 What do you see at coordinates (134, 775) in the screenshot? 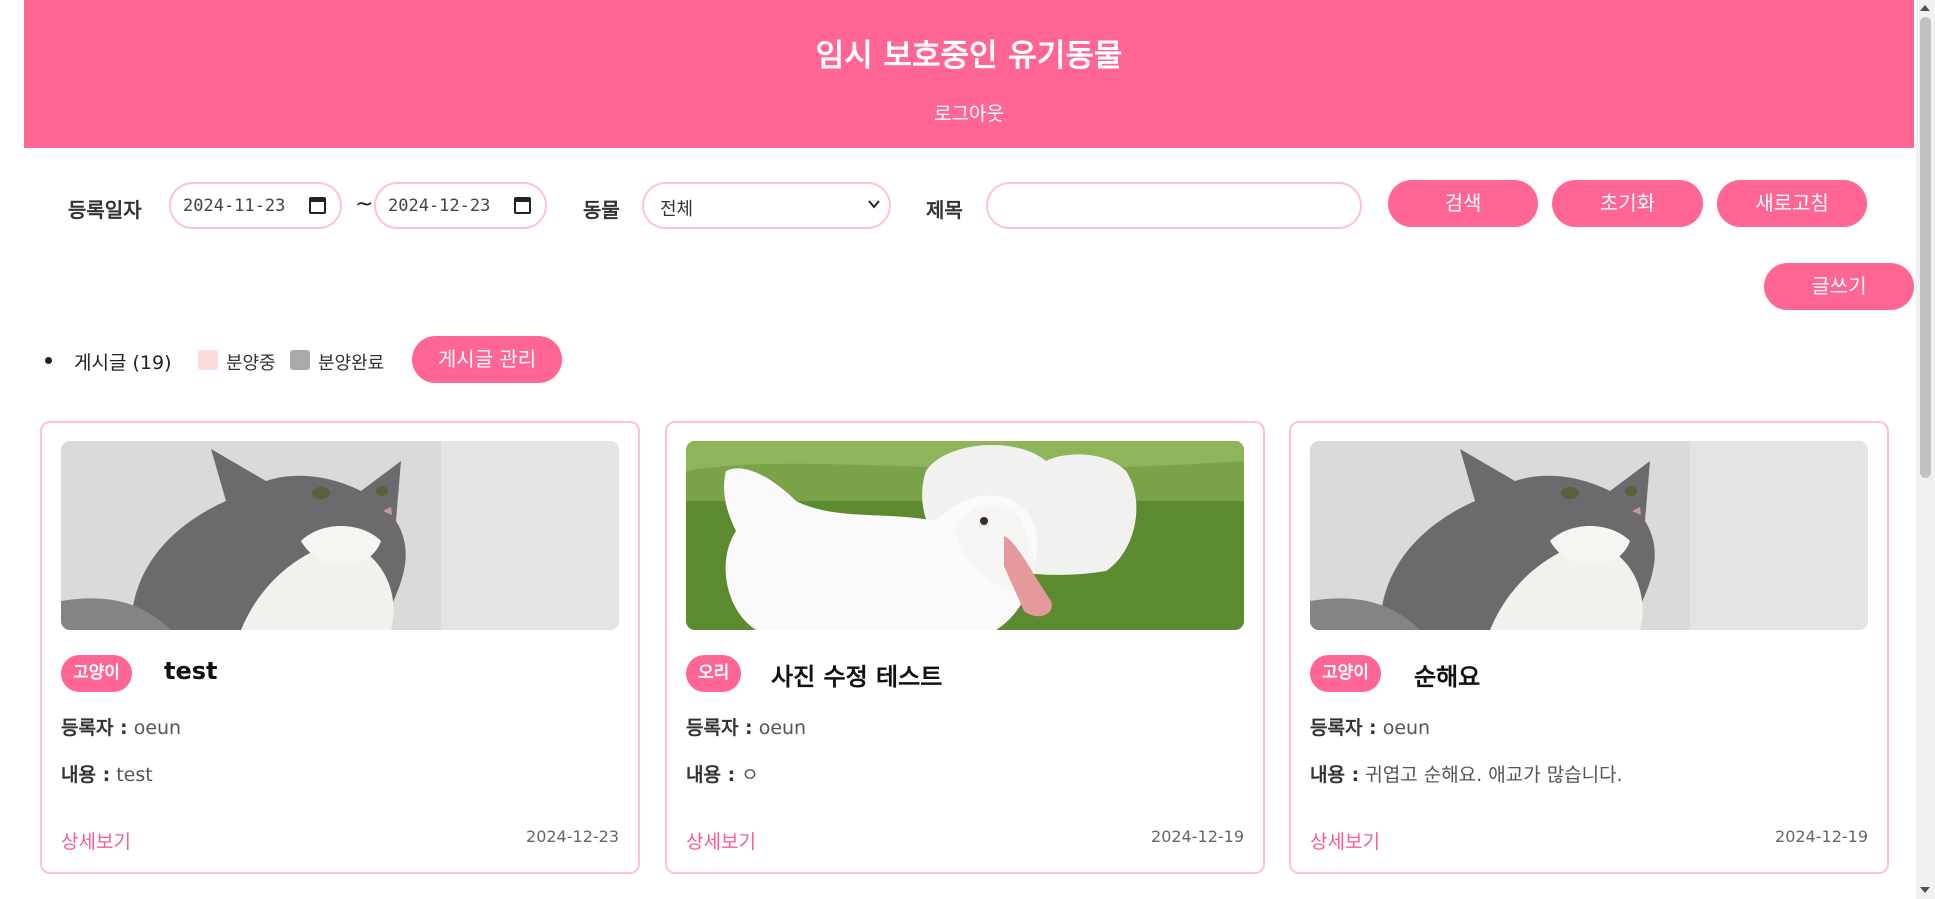
I see `content-value: test` at bounding box center [134, 775].